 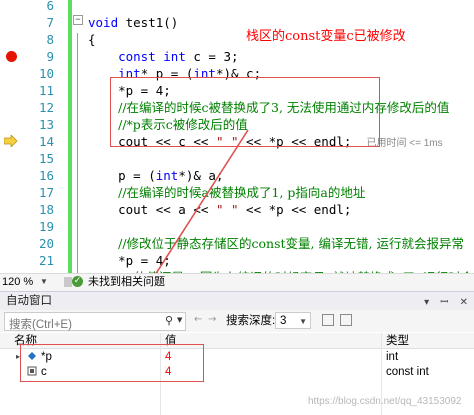 I want to click on close-icon: ✕, so click(x=464, y=302).